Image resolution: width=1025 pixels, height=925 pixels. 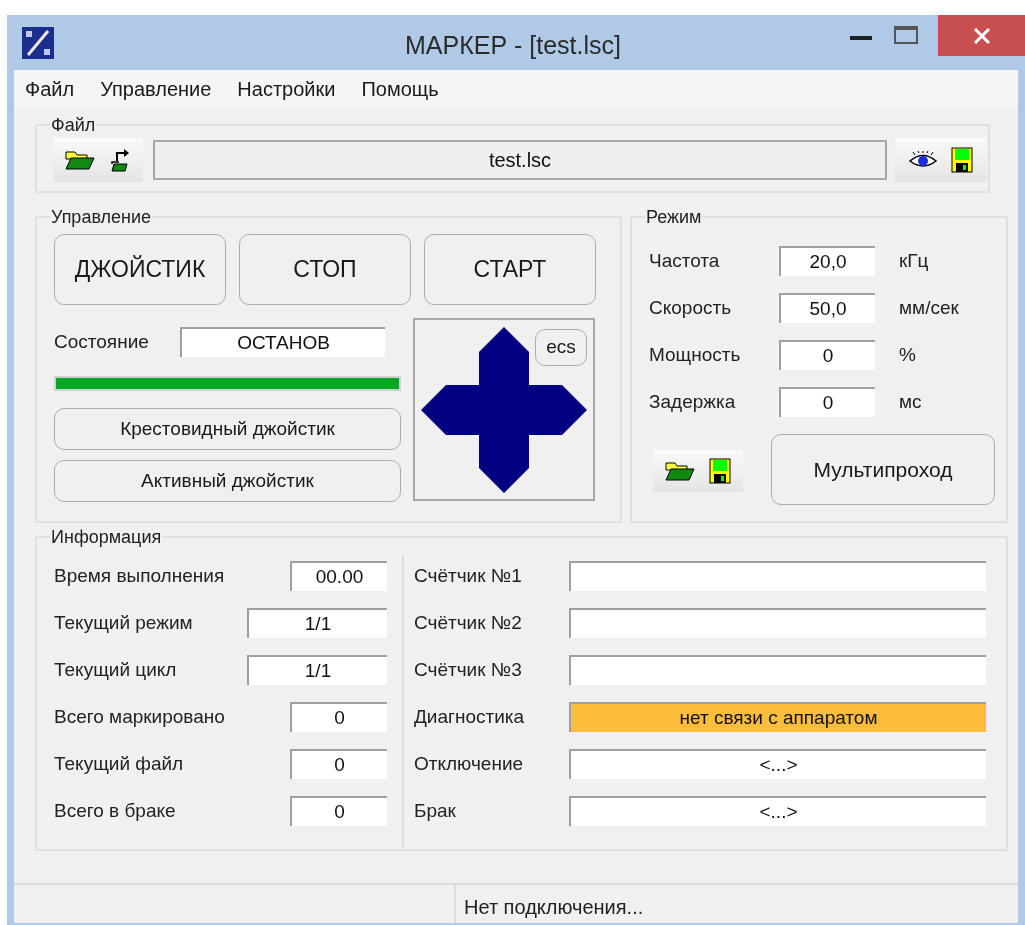 I want to click on eye-icon, so click(x=923, y=160).